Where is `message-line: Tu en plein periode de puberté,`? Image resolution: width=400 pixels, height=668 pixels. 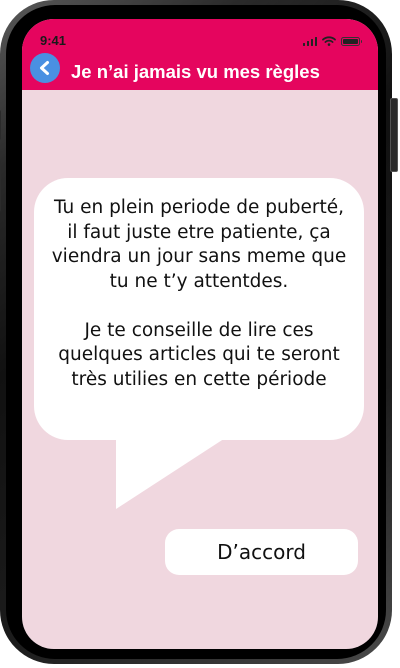 message-line: Tu en plein periode de puberté, is located at coordinates (198, 207).